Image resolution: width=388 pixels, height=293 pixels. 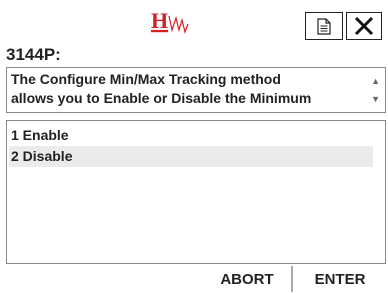 What do you see at coordinates (191, 135) in the screenshot?
I see `list-item-enable: 1 Enable` at bounding box center [191, 135].